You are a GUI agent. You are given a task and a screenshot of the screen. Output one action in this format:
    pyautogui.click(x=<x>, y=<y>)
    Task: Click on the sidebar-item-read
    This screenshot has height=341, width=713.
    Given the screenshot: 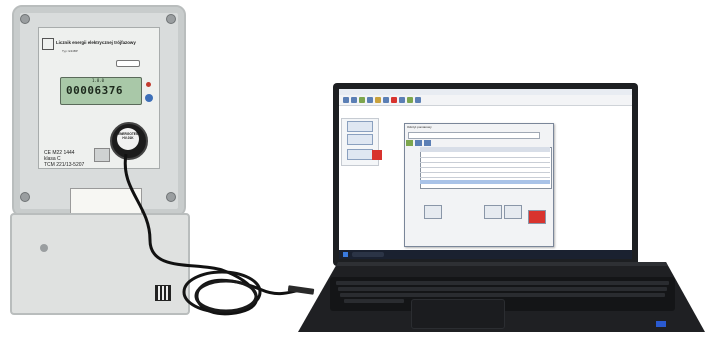 What is the action you would take?
    pyautogui.click(x=360, y=126)
    